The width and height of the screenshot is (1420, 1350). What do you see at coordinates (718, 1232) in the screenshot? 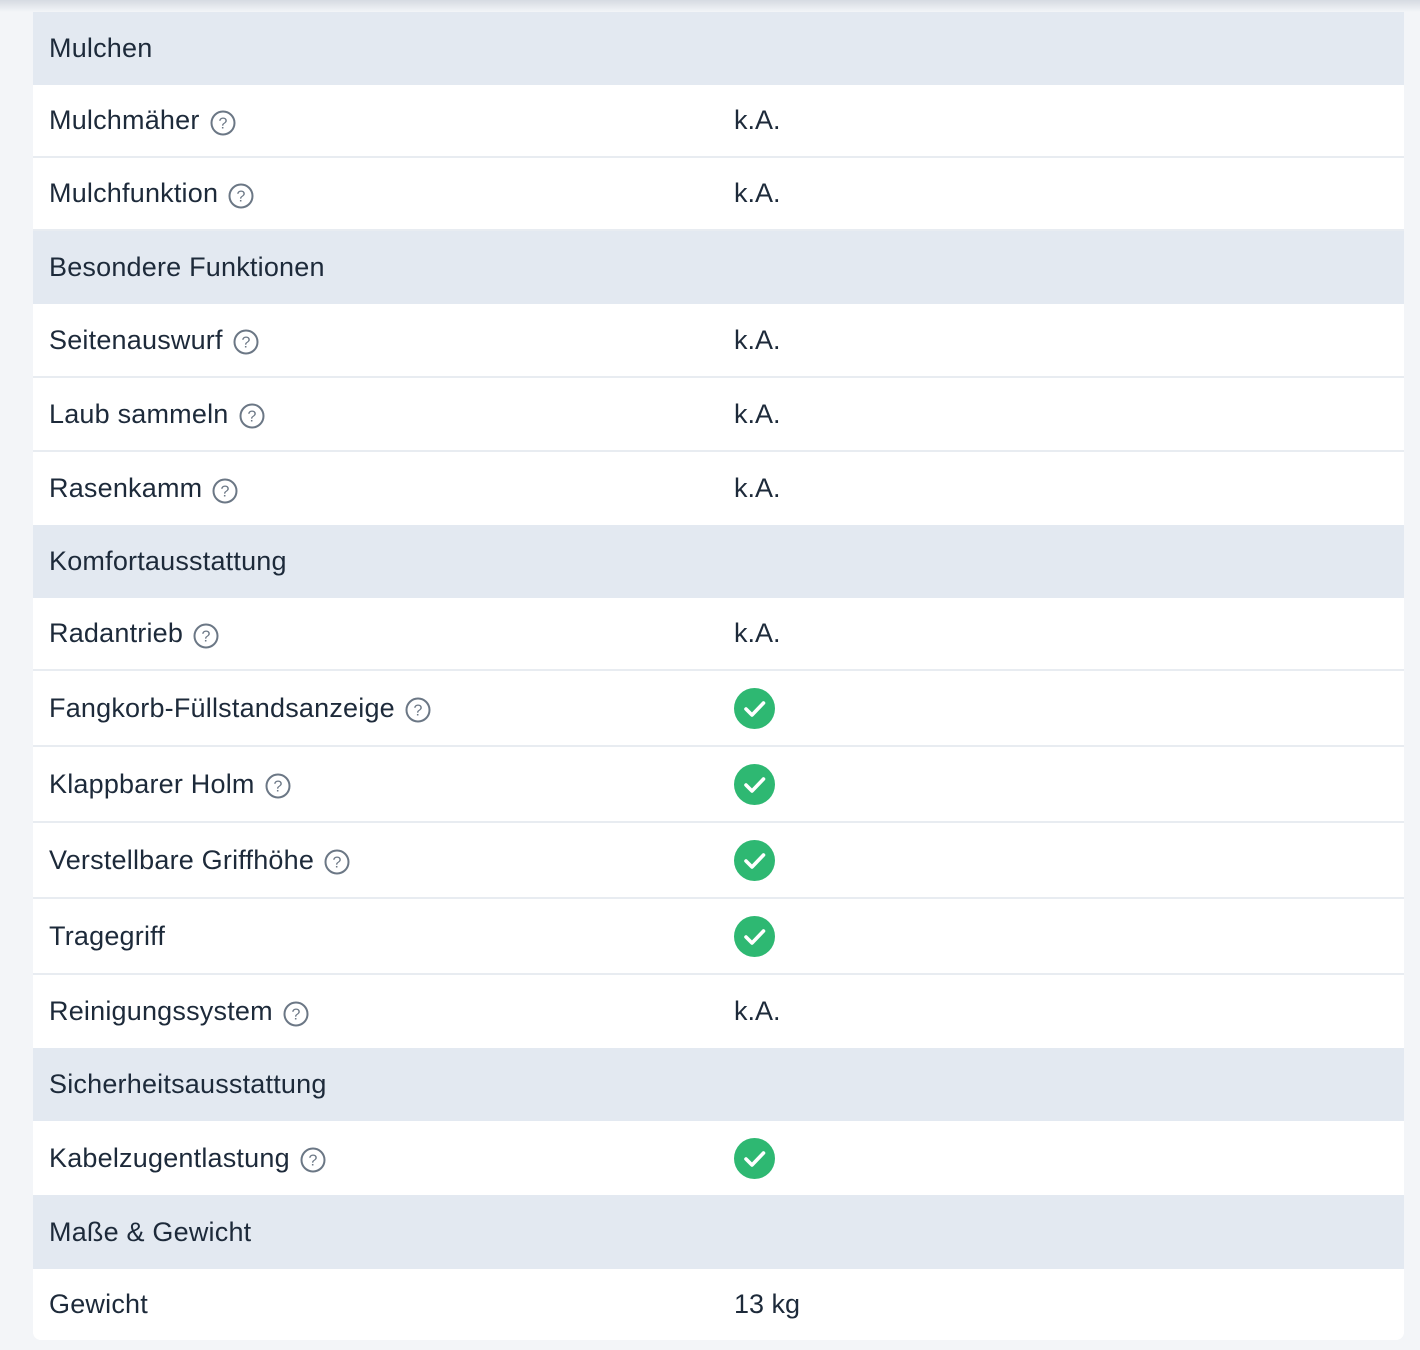
I see `section-header-masse-gewicht: Maße & Gewicht` at bounding box center [718, 1232].